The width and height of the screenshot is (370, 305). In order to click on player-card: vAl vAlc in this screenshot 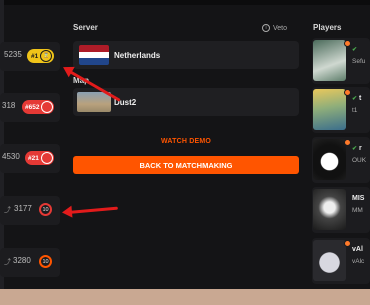, I will do `click(341, 261)`.